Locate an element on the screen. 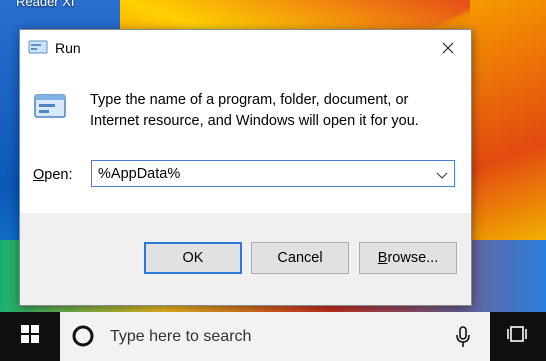 This screenshot has height=361, width=546. start-button is located at coordinates (30, 336).